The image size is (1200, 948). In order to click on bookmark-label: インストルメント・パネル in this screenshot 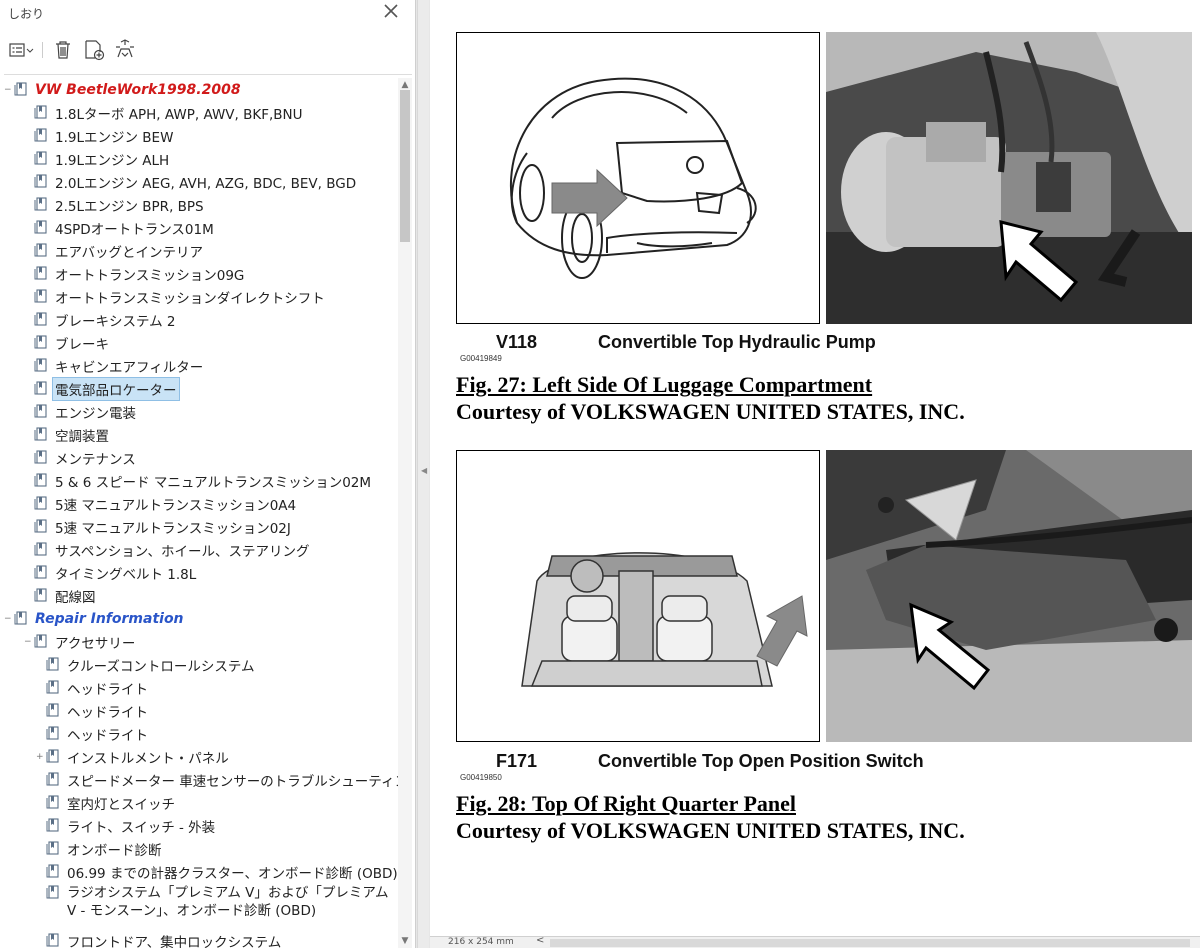, I will do `click(148, 758)`.